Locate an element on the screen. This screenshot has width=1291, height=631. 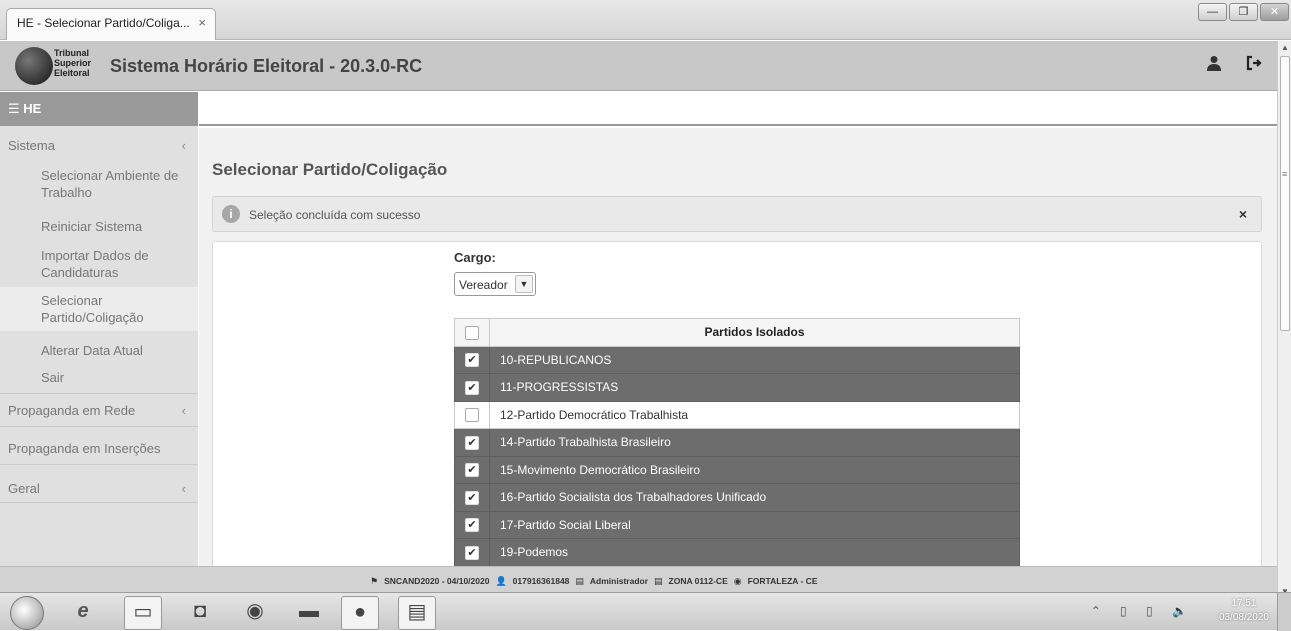
zone-icon: ▤ is located at coordinates (658, 581).